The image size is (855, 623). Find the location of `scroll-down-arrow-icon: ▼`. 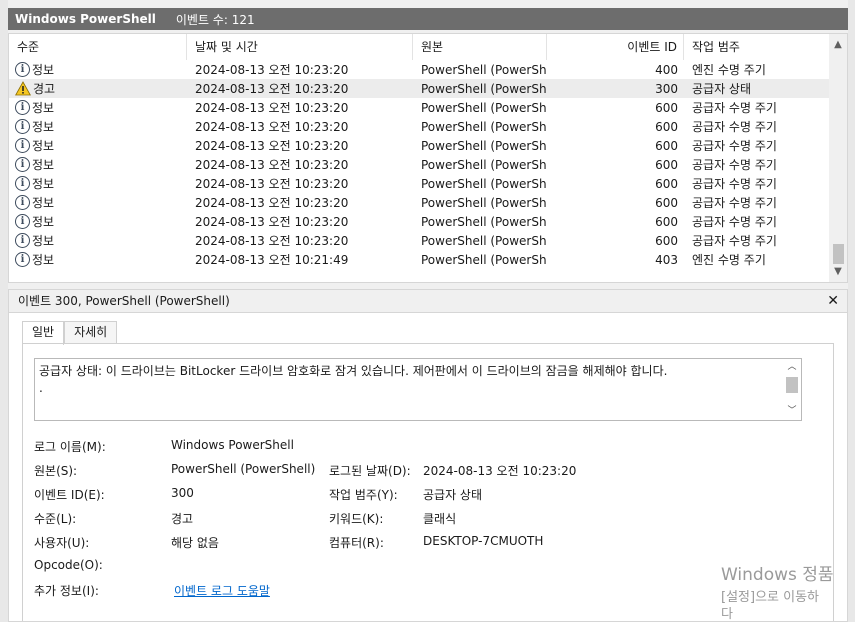

scroll-down-arrow-icon: ▼ is located at coordinates (838, 272).